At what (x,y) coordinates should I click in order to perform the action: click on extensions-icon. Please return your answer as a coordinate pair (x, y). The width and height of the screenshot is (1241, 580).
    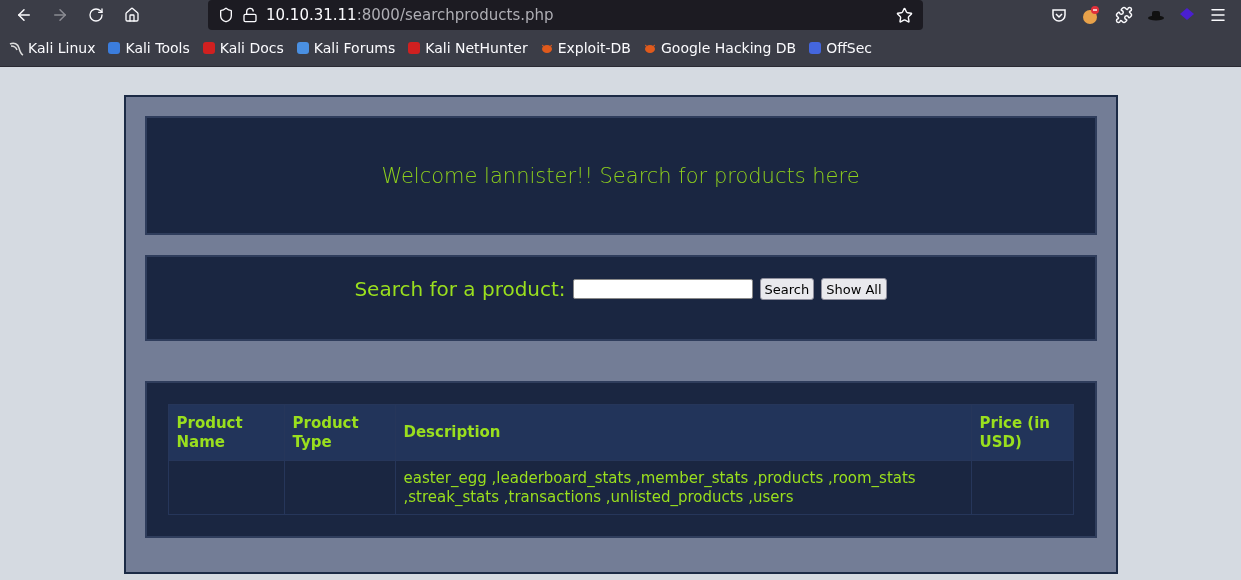
    Looking at the image, I should click on (1124, 15).